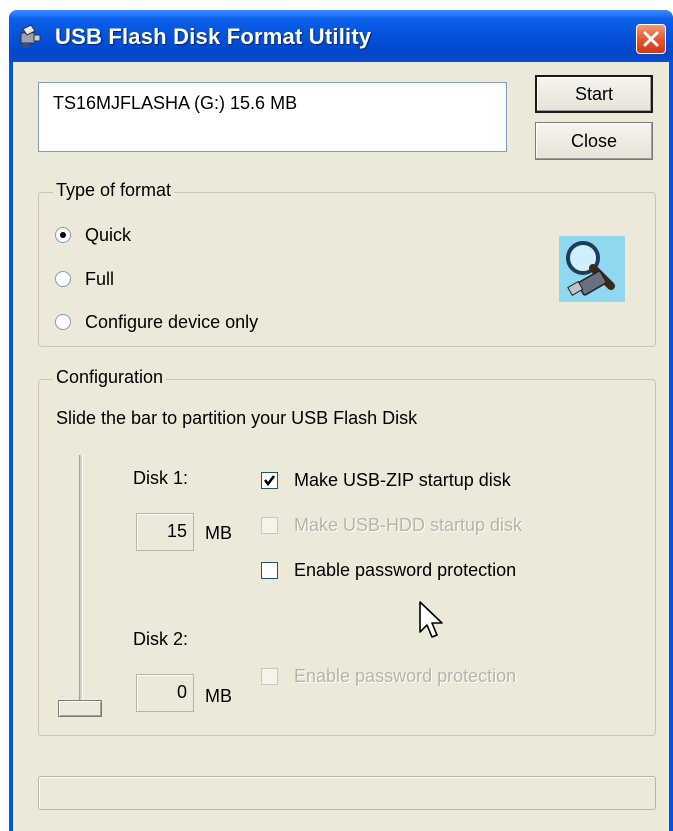 The height and width of the screenshot is (831, 673). I want to click on radio-quick: Quick, so click(93, 235).